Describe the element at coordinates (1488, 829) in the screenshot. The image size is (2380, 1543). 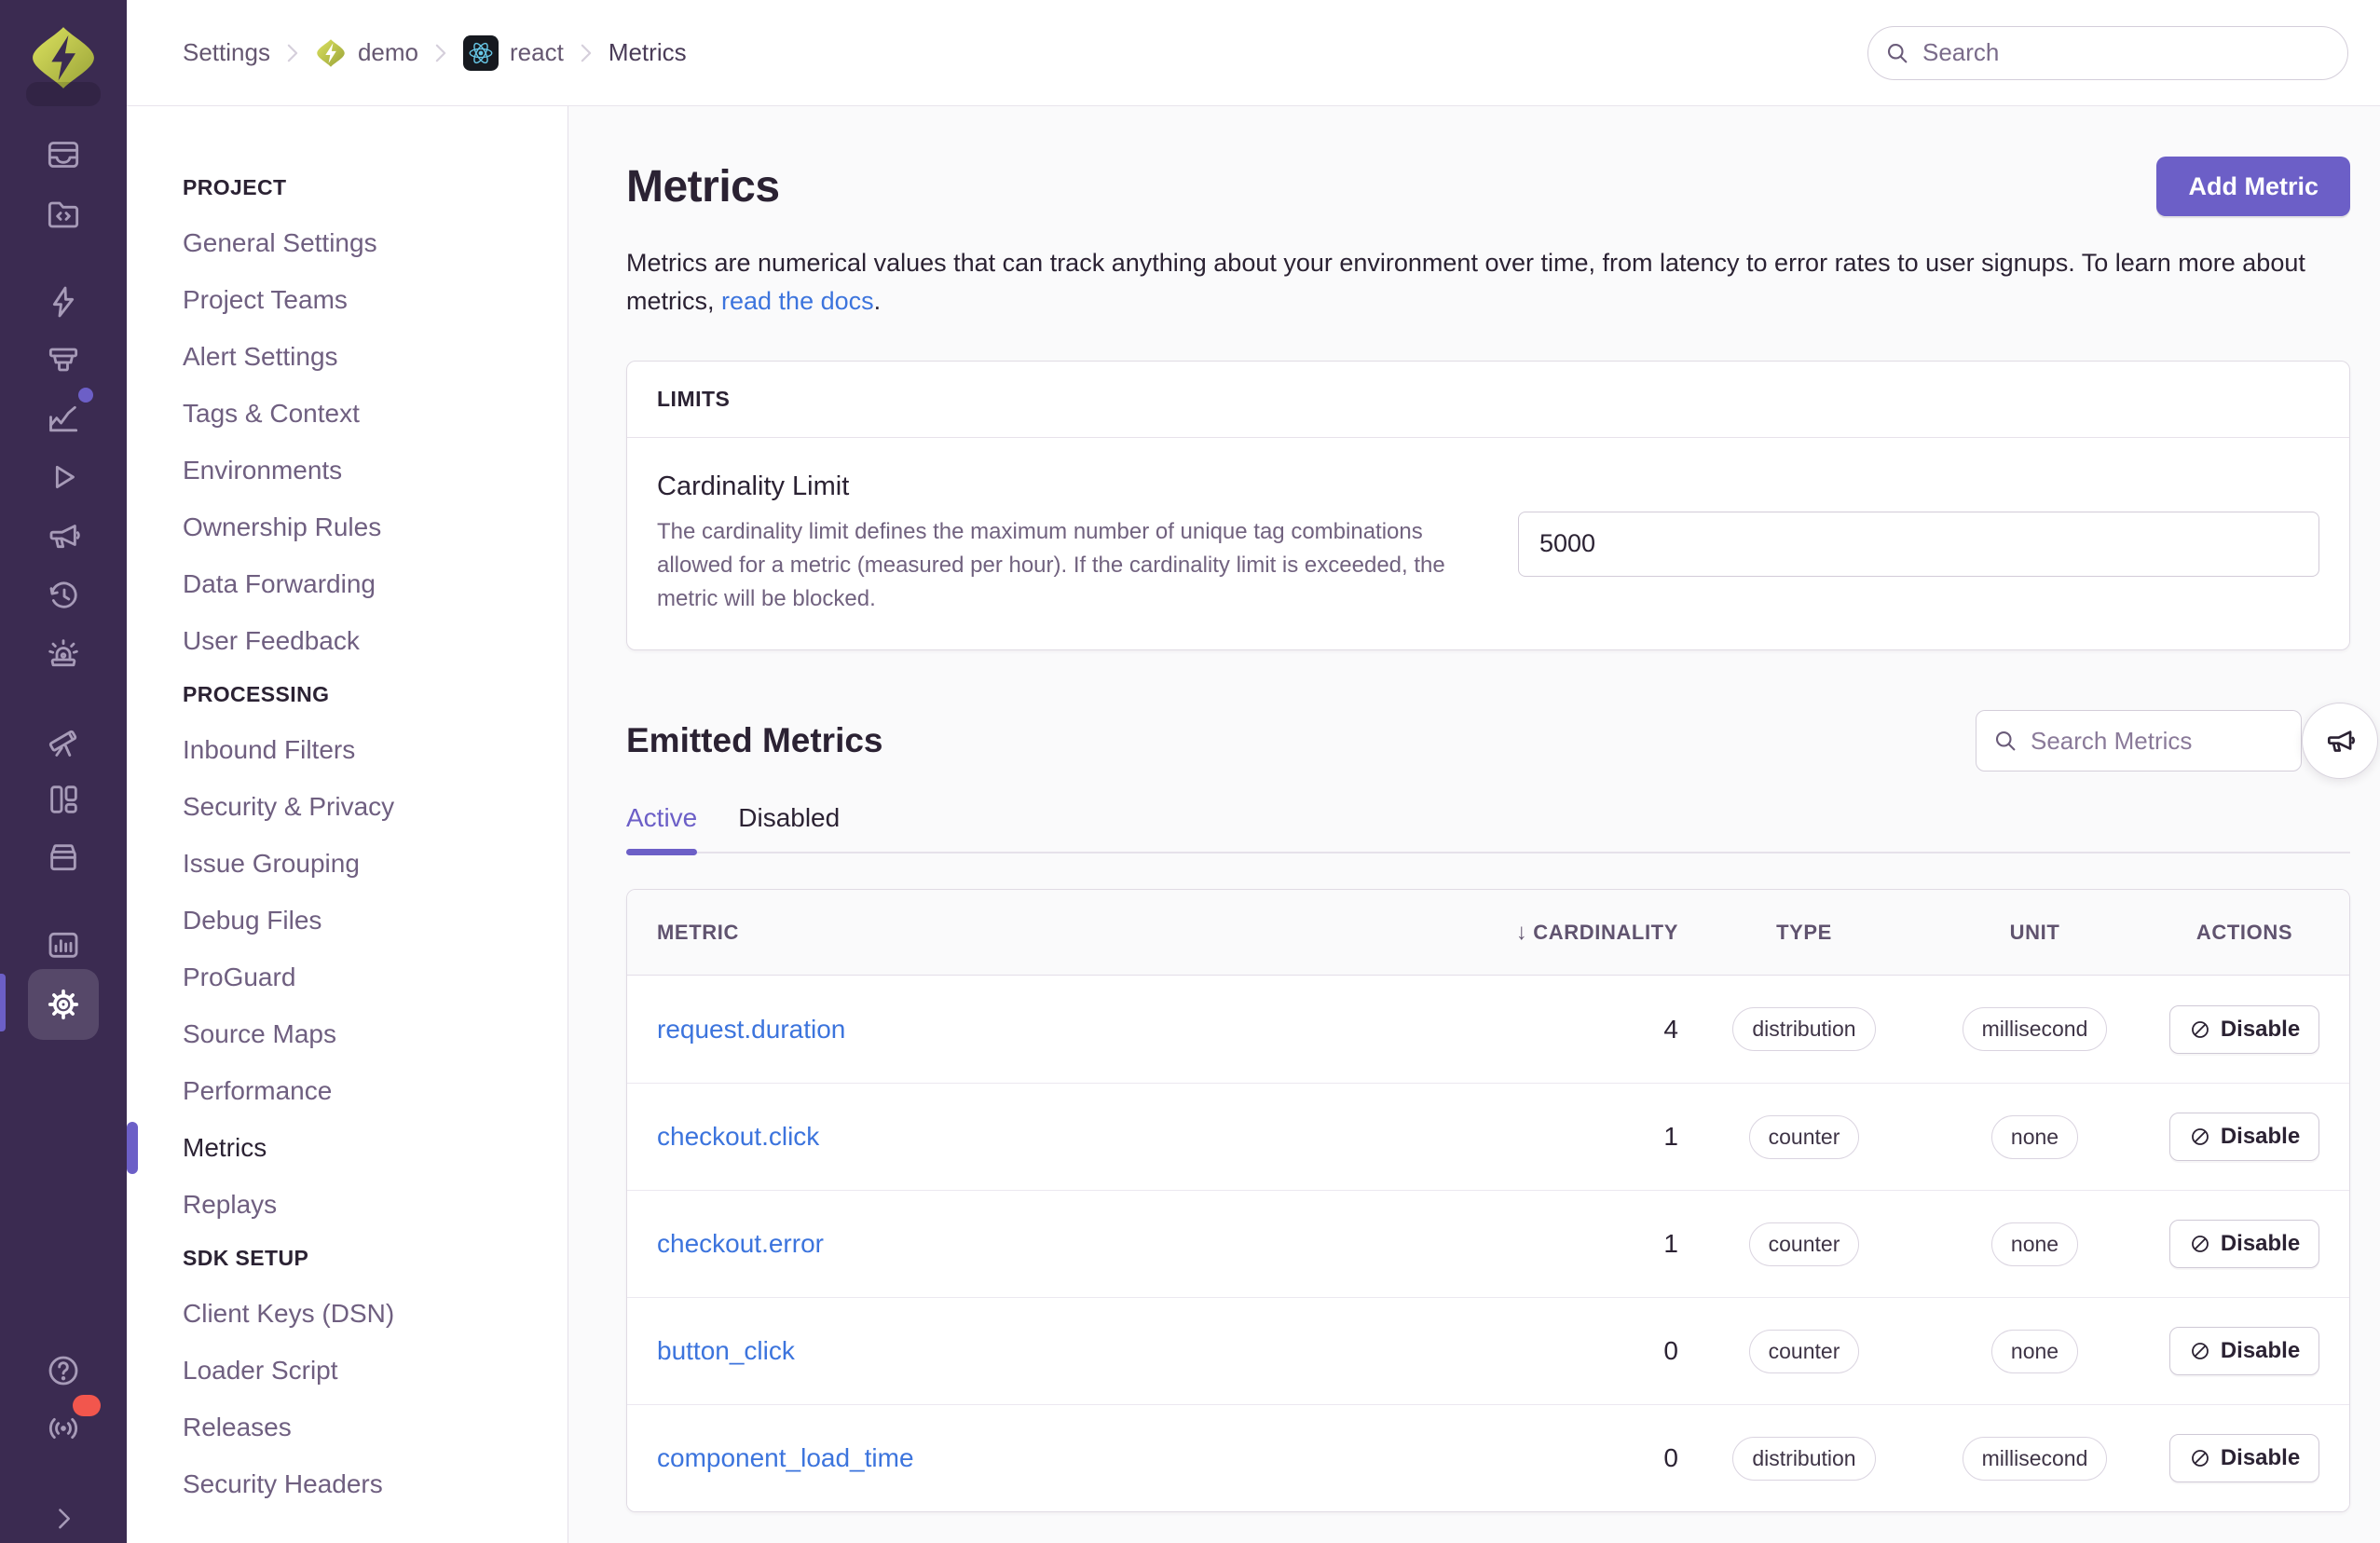
I see `emitted-metrics-tabs: Active Disabled` at that location.